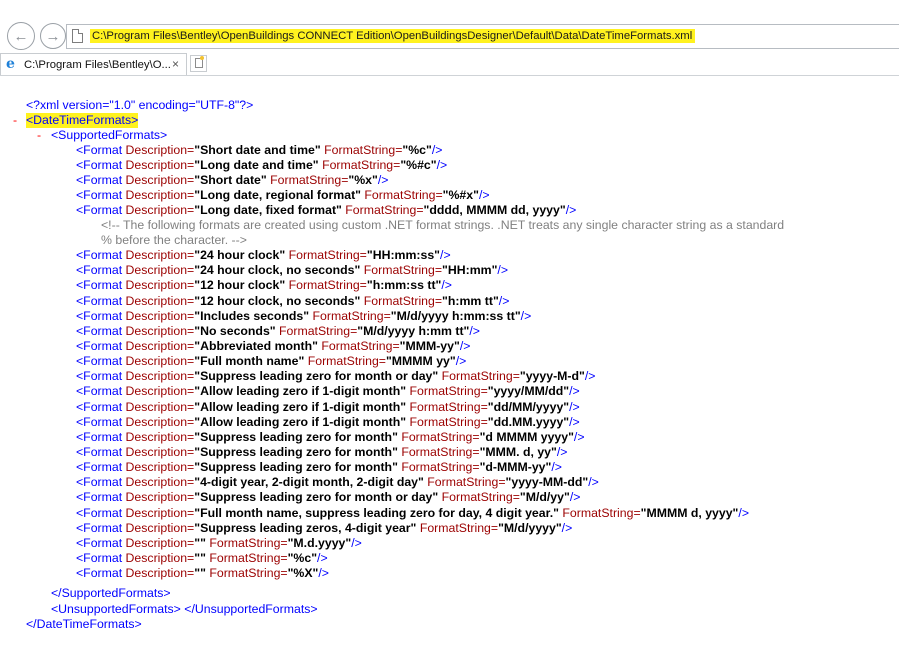 The width and height of the screenshot is (899, 646). What do you see at coordinates (528, 407) in the screenshot?
I see `formatstring-value: "dd/MM/yyyy"` at bounding box center [528, 407].